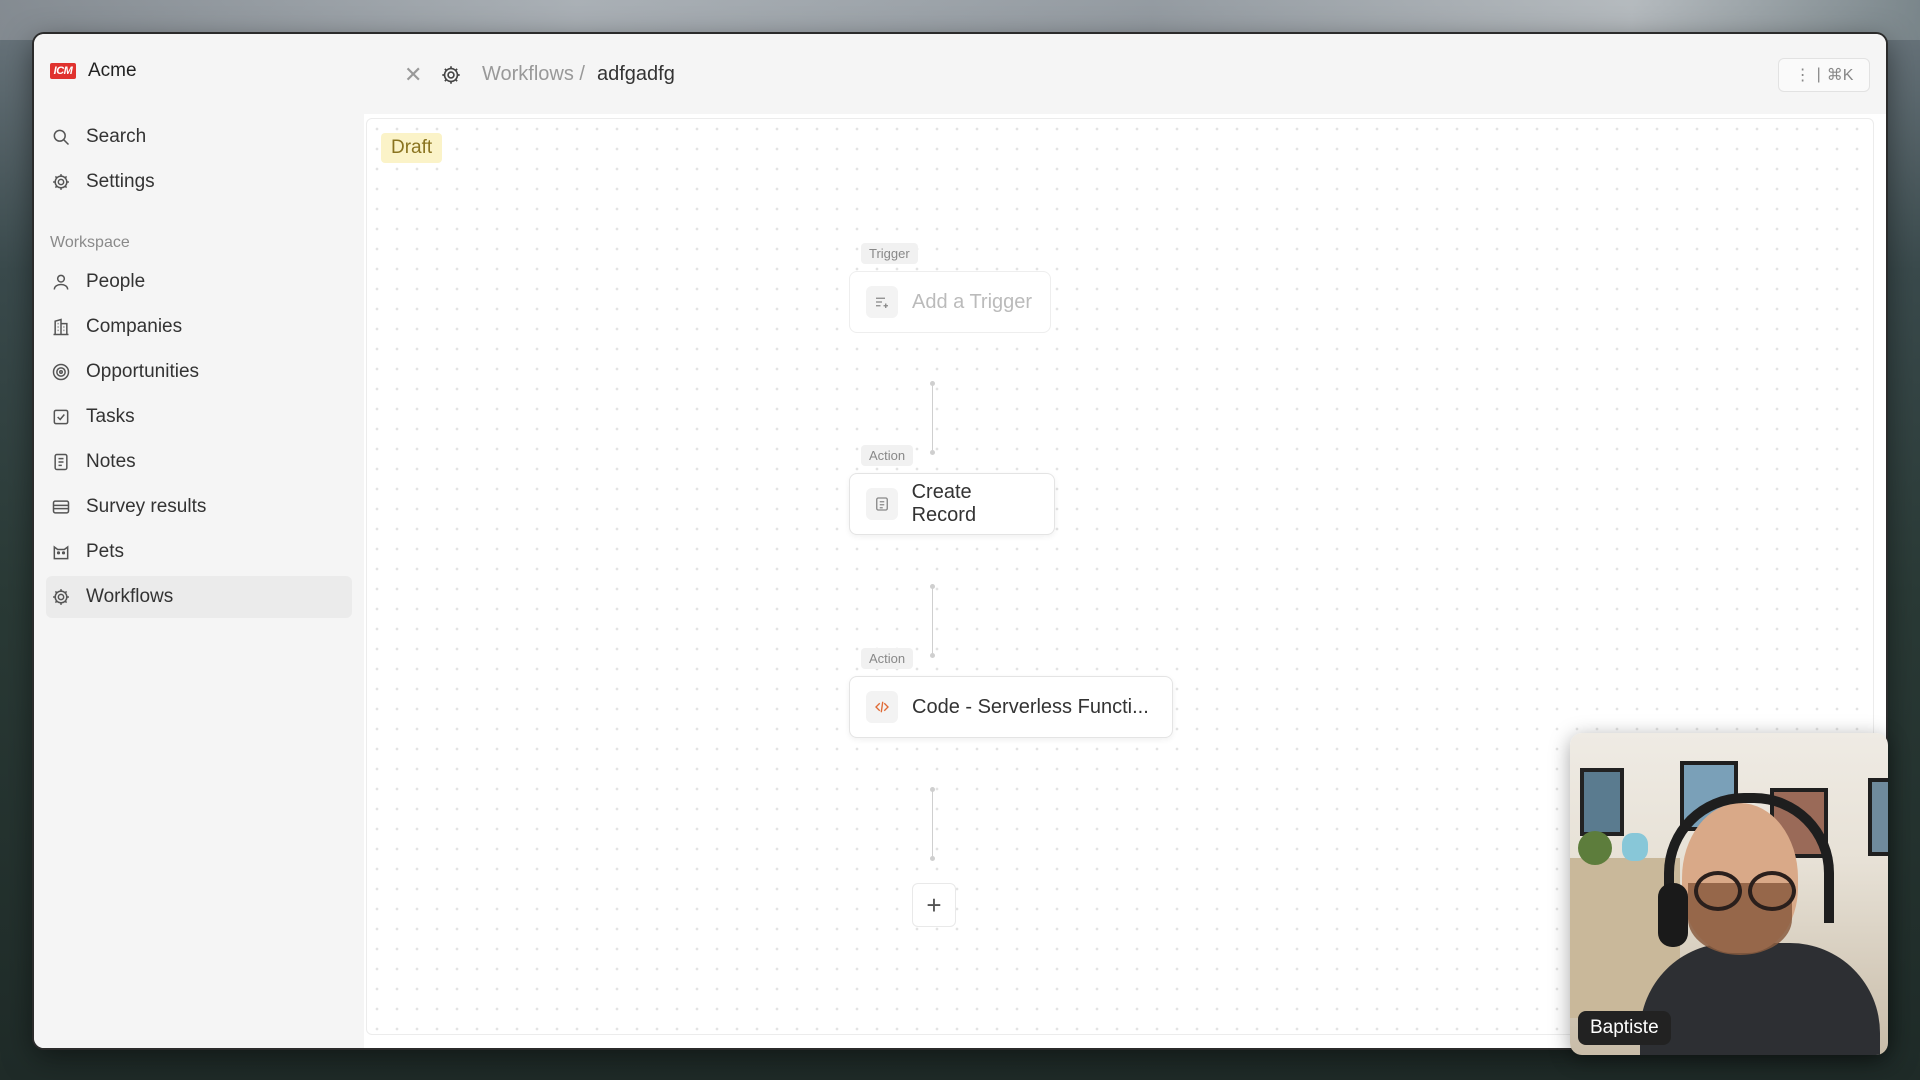 This screenshot has width=1920, height=1080. I want to click on breadcrumb-parent-link: Workflows /, so click(533, 74).